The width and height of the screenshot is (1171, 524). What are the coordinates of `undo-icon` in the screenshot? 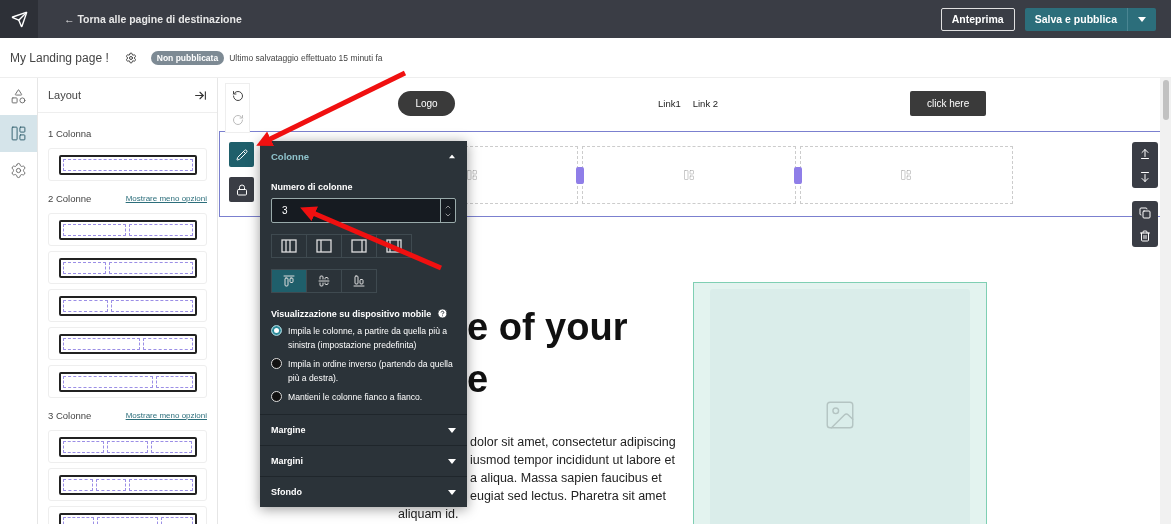 It's located at (237, 96).